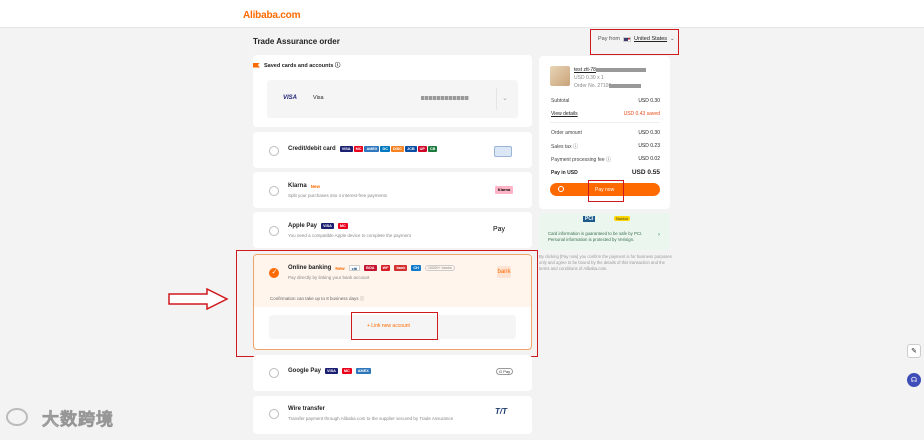 The height and width of the screenshot is (440, 924). What do you see at coordinates (649, 133) in the screenshot?
I see `order-amount-value: USD 0.30` at bounding box center [649, 133].